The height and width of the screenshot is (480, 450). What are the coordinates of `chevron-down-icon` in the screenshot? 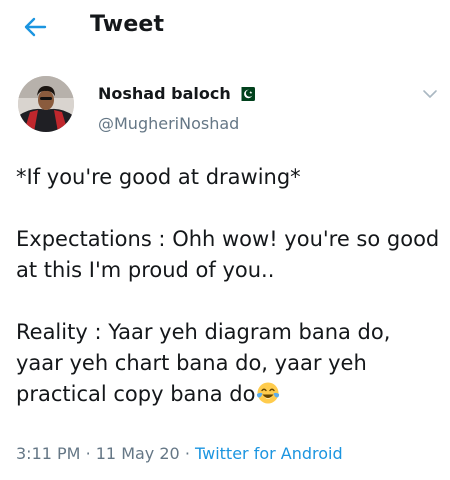 It's located at (430, 94).